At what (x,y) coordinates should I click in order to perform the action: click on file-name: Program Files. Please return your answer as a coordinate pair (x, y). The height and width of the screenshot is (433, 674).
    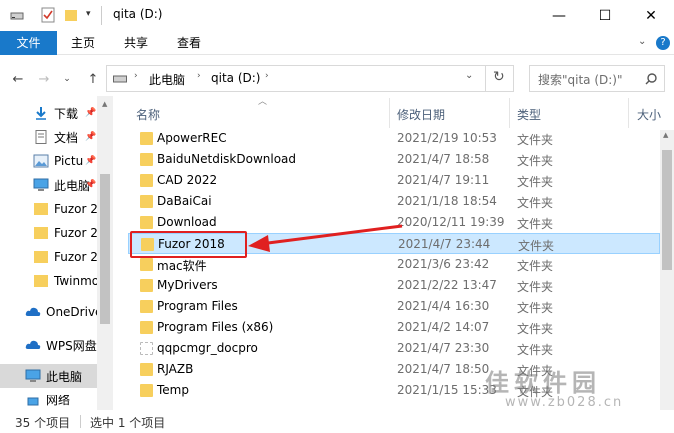
    Looking at the image, I should click on (197, 306).